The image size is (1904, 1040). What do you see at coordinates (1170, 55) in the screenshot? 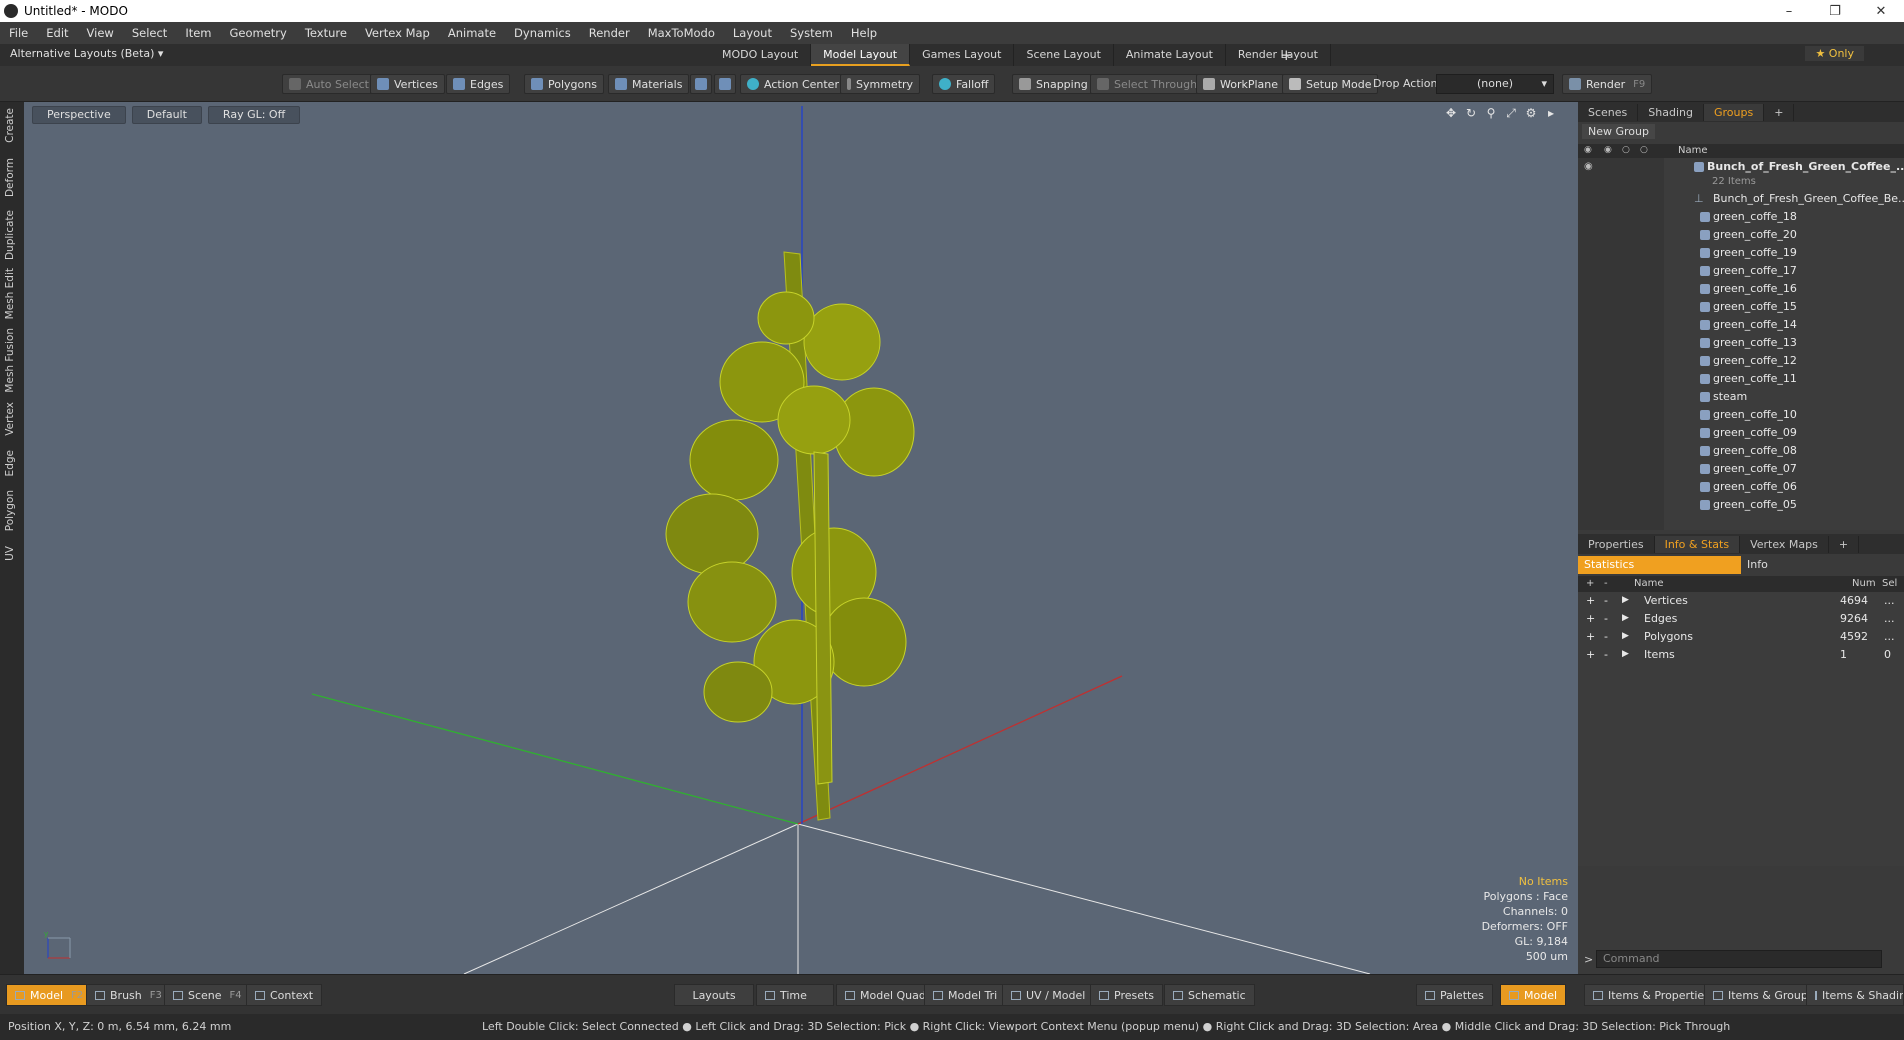
I see `tab-animate-layout: Animate Layout` at bounding box center [1170, 55].